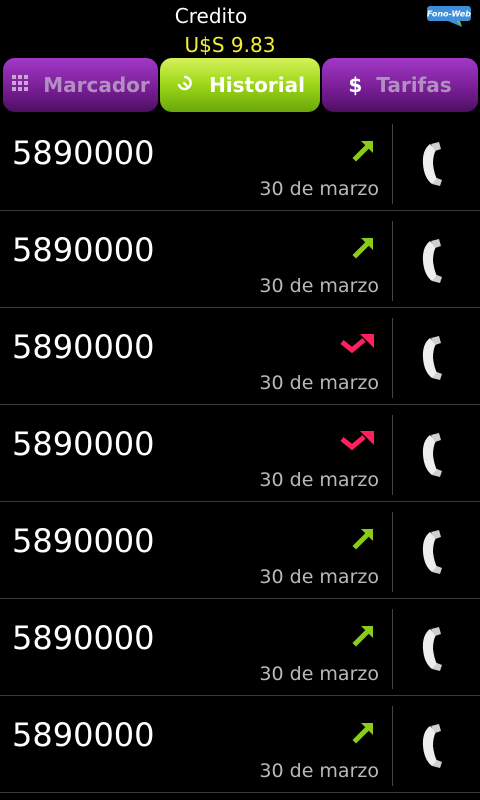  I want to click on tab-historial: Historial, so click(240, 85).